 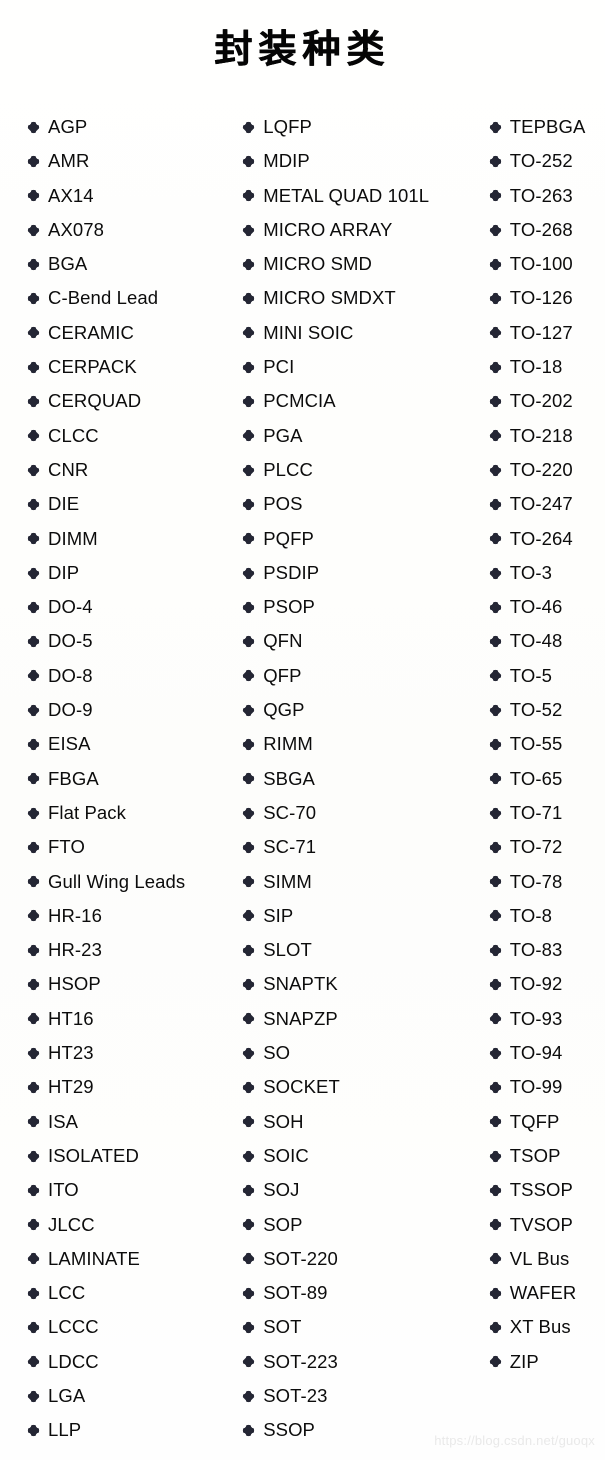 I want to click on list-item: TO-263, so click(x=546, y=196).